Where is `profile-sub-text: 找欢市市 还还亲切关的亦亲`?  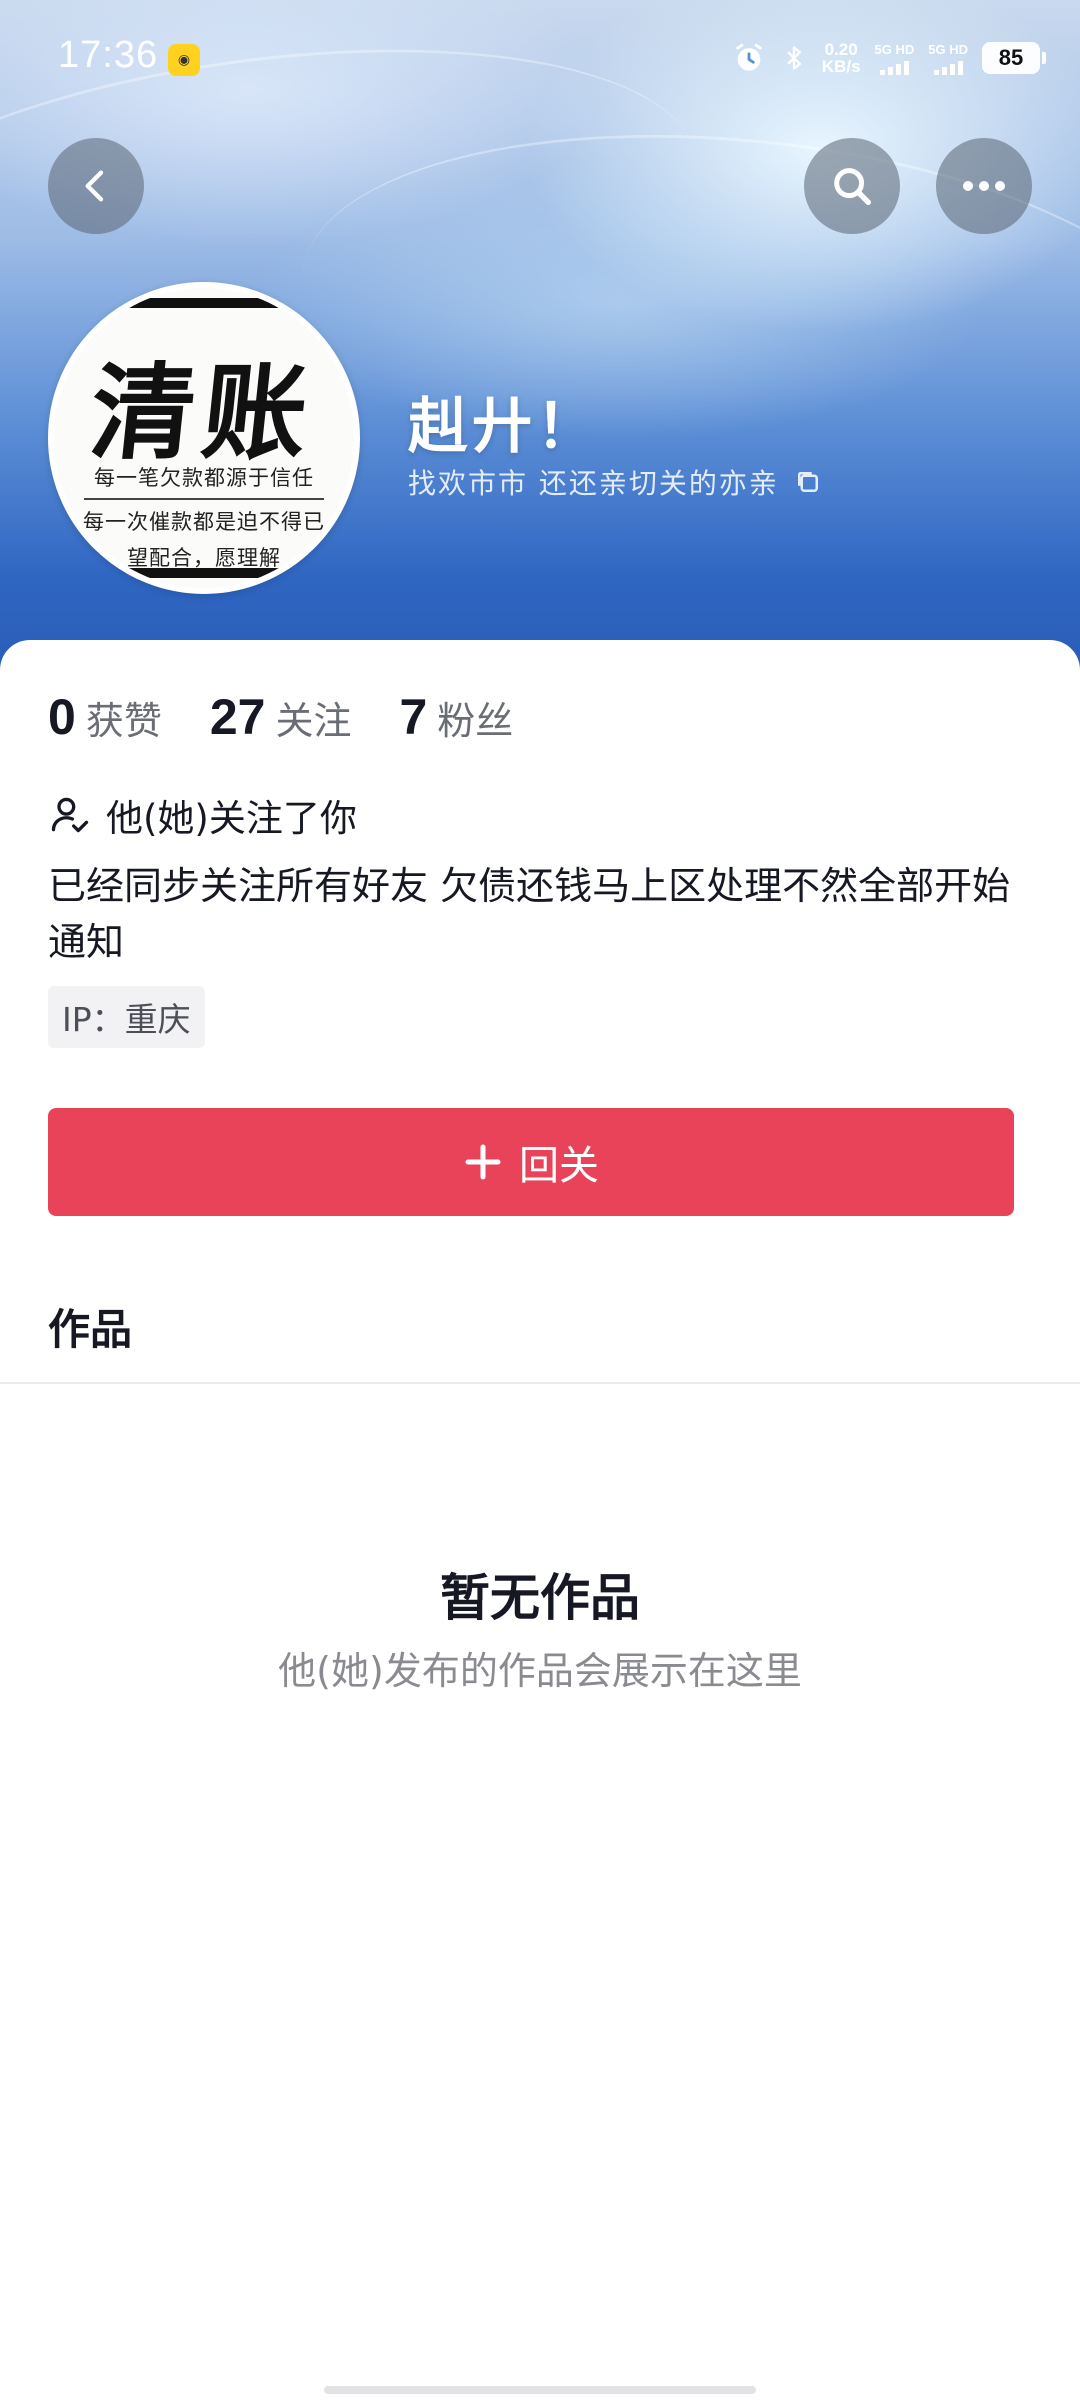 profile-sub-text: 找欢市市 还还亲切关的亦亲 is located at coordinates (593, 483).